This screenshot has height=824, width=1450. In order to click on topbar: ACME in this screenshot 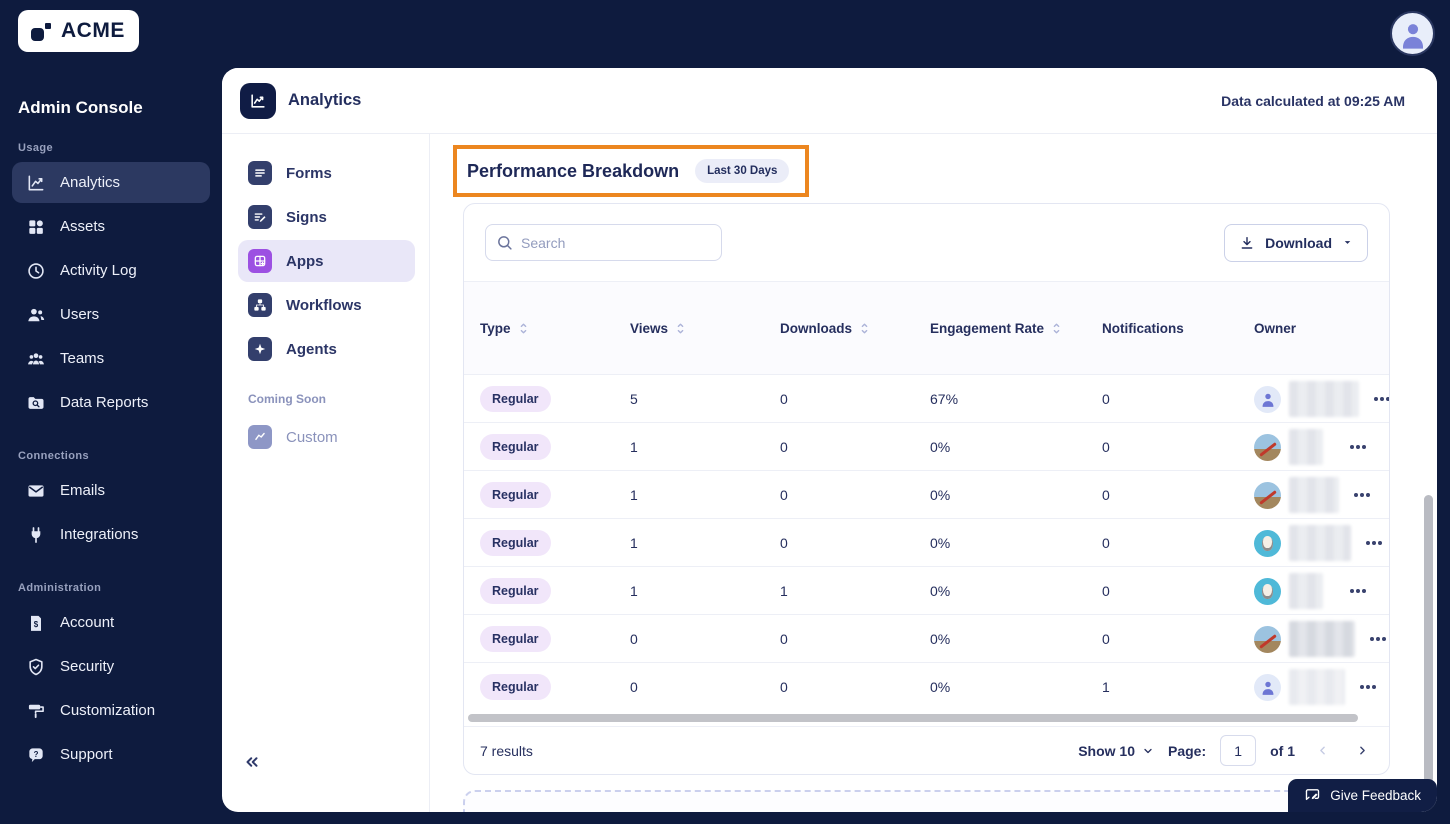, I will do `click(725, 34)`.